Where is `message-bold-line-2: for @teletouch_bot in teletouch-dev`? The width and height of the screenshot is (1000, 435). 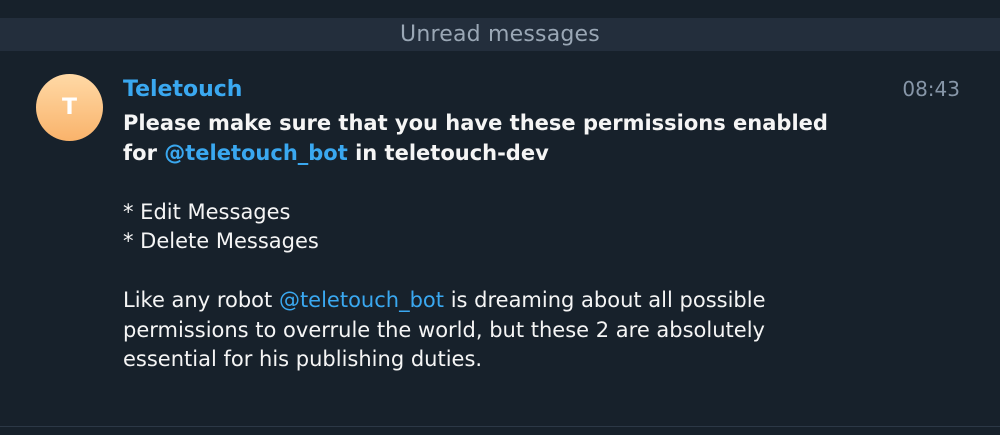
message-bold-line-2: for @teletouch_bot in teletouch-dev is located at coordinates (503, 154).